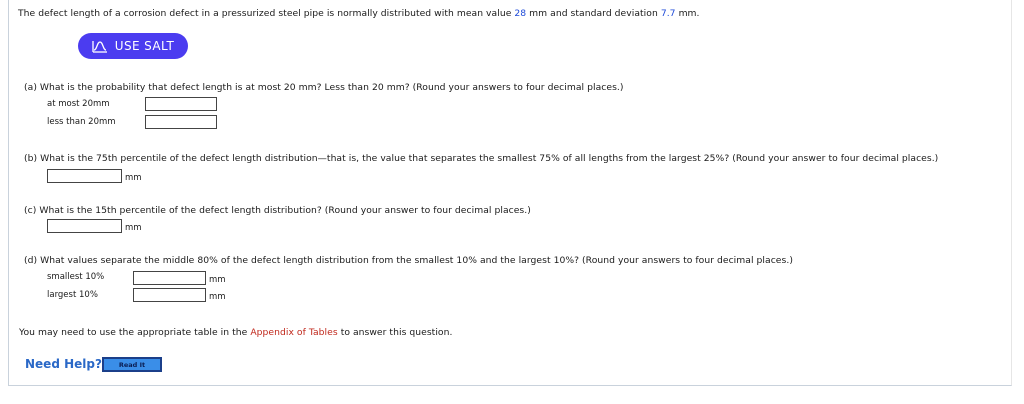 Image resolution: width=1024 pixels, height=404 pixels. What do you see at coordinates (133, 228) in the screenshot?
I see `part-c-unit: mm` at bounding box center [133, 228].